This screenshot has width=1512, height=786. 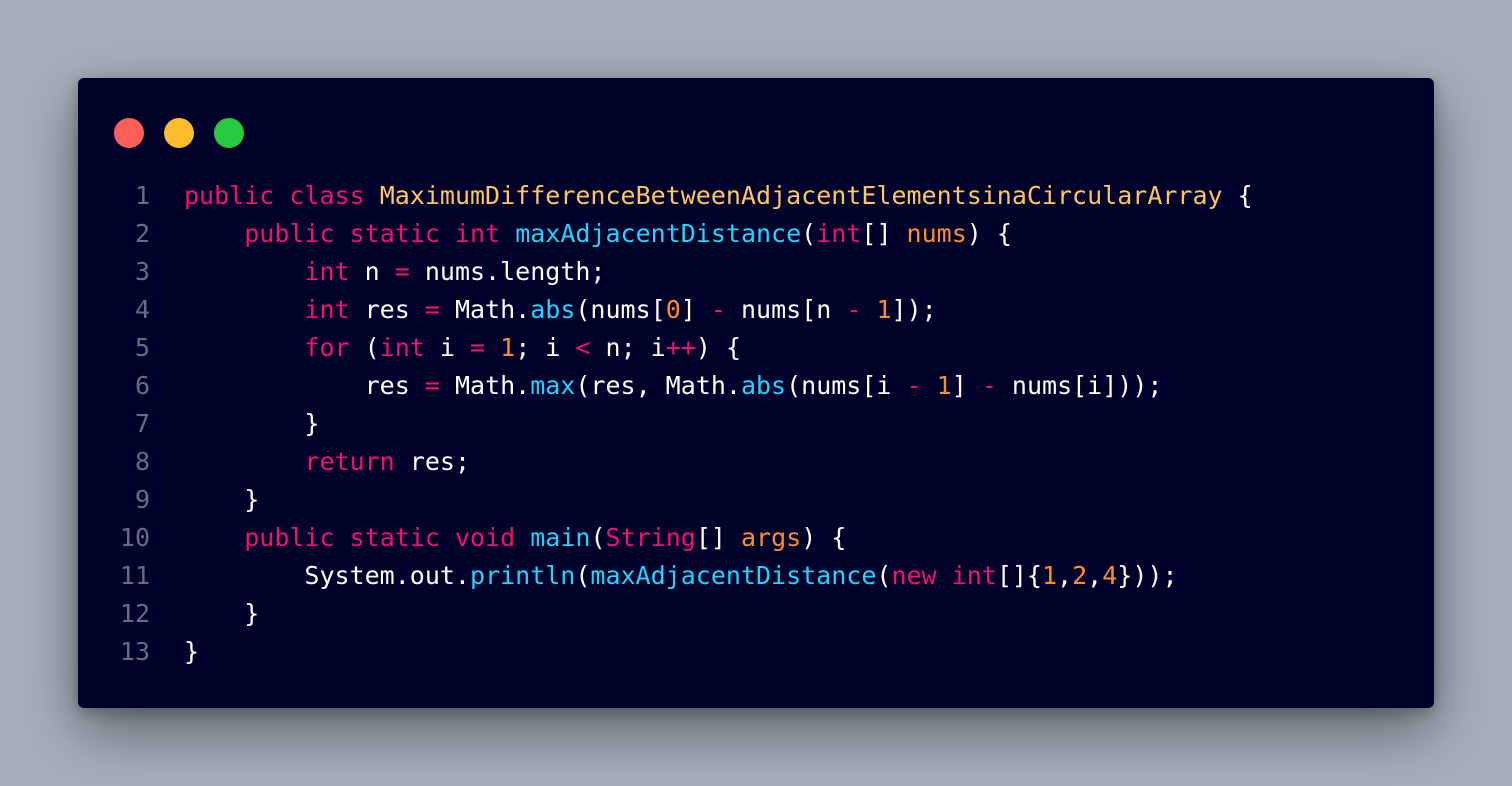 I want to click on code-token: (res, Math., so click(x=658, y=385).